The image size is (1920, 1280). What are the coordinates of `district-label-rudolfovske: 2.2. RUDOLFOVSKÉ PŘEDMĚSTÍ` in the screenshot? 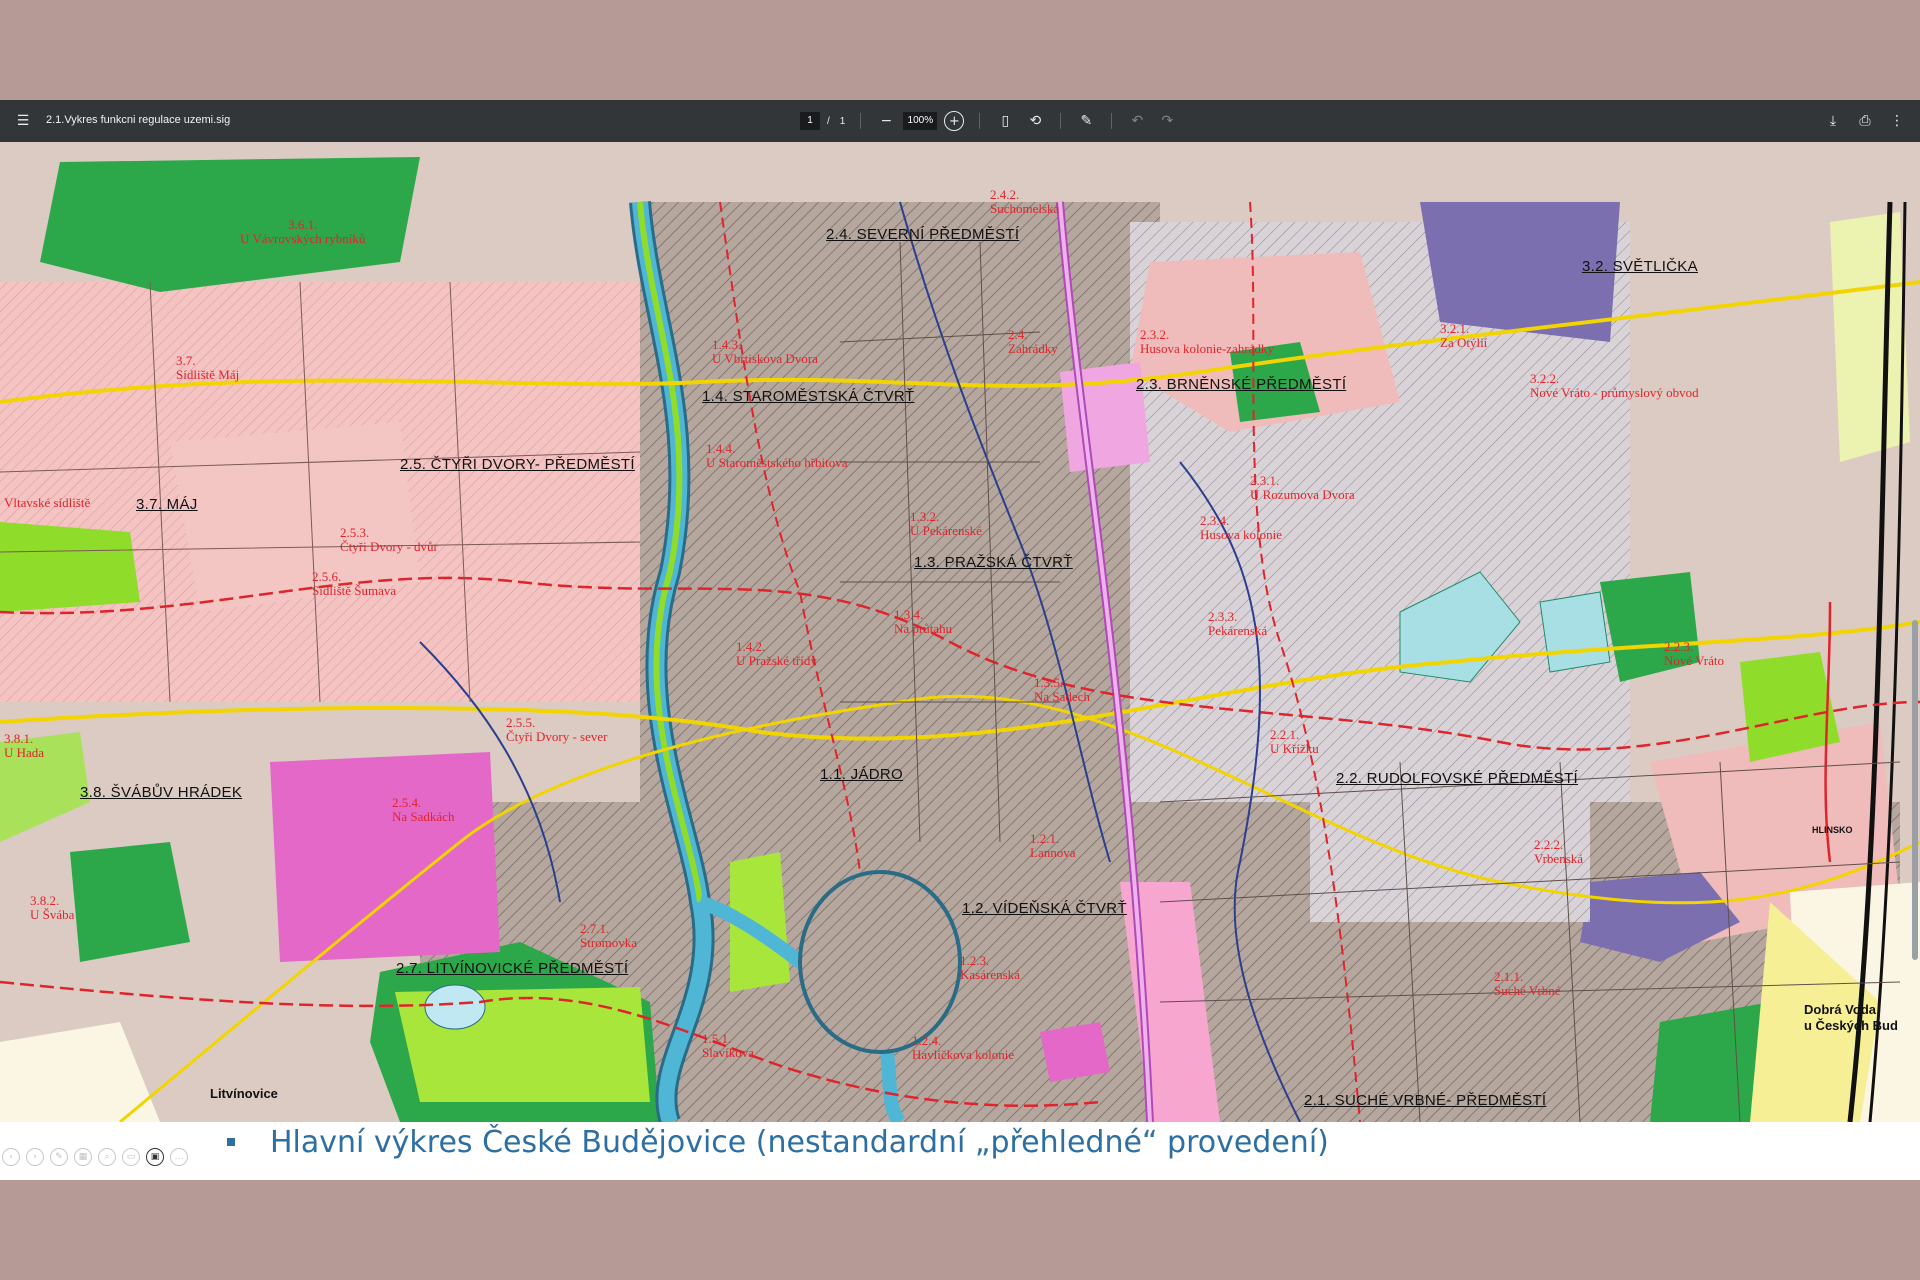 It's located at (1457, 778).